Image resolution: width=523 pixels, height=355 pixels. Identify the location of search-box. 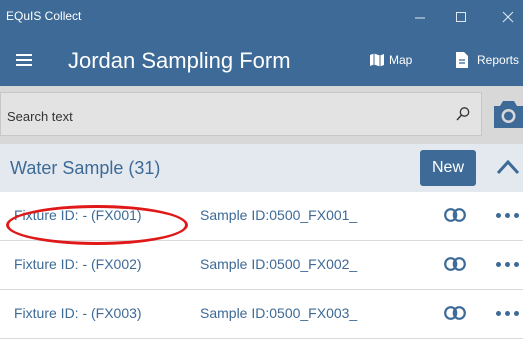
(241, 114).